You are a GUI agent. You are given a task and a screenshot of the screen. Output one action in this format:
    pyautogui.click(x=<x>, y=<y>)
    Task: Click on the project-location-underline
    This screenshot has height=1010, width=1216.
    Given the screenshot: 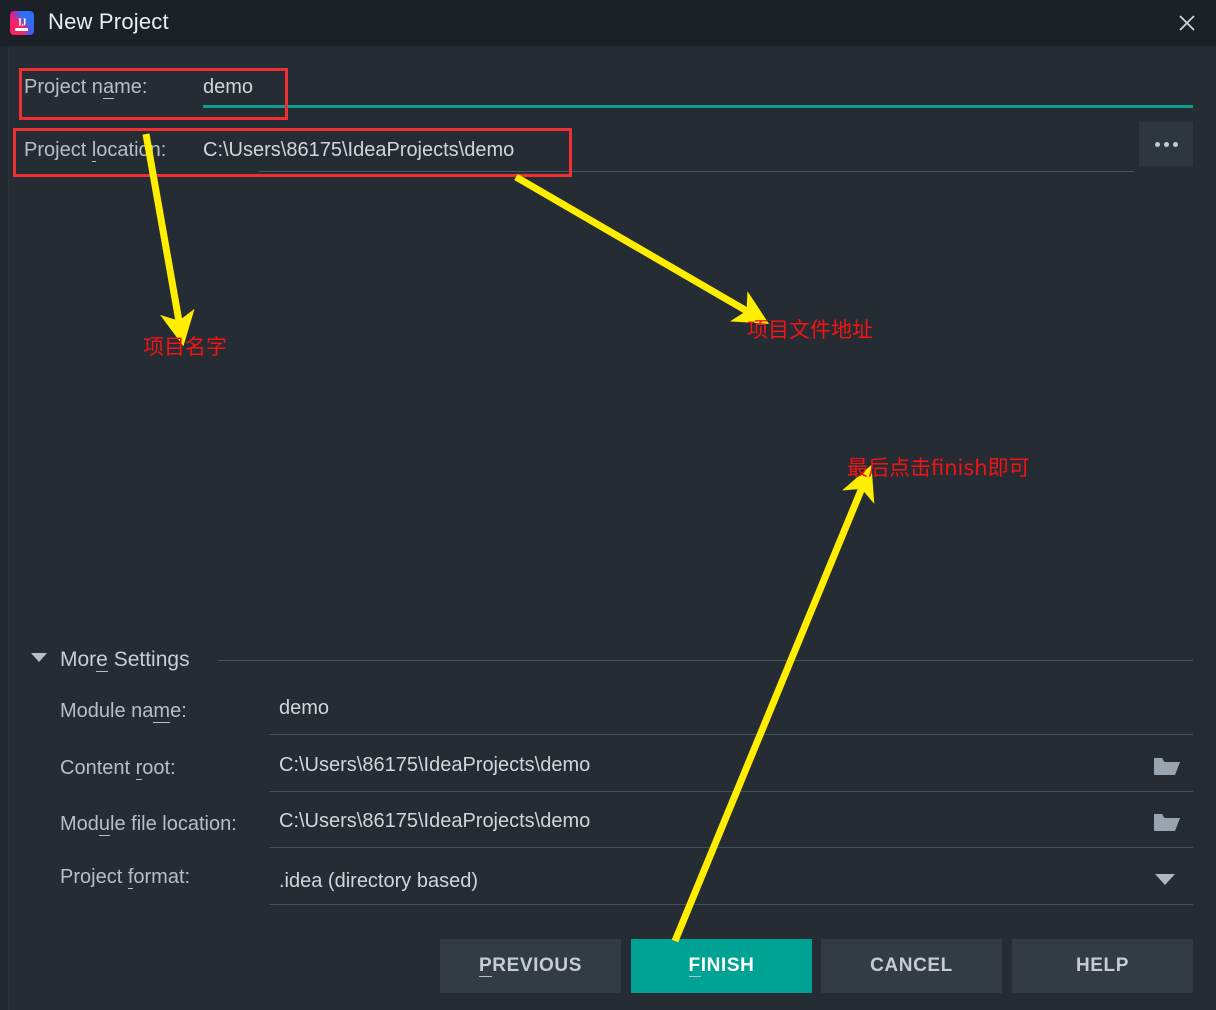 What is the action you would take?
    pyautogui.click(x=696, y=171)
    